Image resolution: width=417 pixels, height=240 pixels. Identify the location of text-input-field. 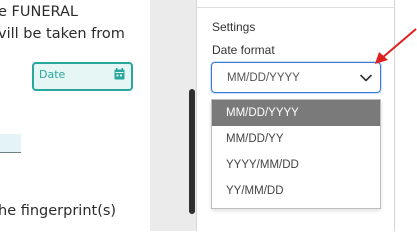
(10, 143).